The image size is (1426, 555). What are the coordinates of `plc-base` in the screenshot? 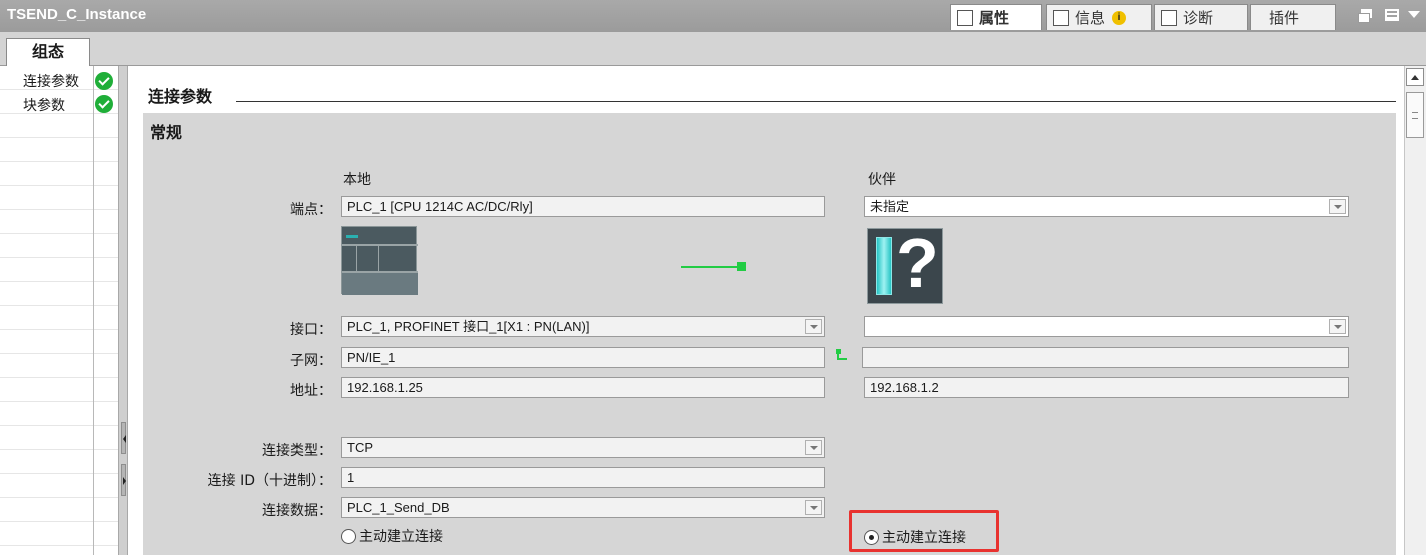 It's located at (380, 284).